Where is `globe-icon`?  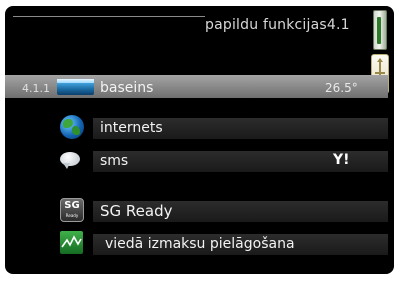 globe-icon is located at coordinates (72, 127).